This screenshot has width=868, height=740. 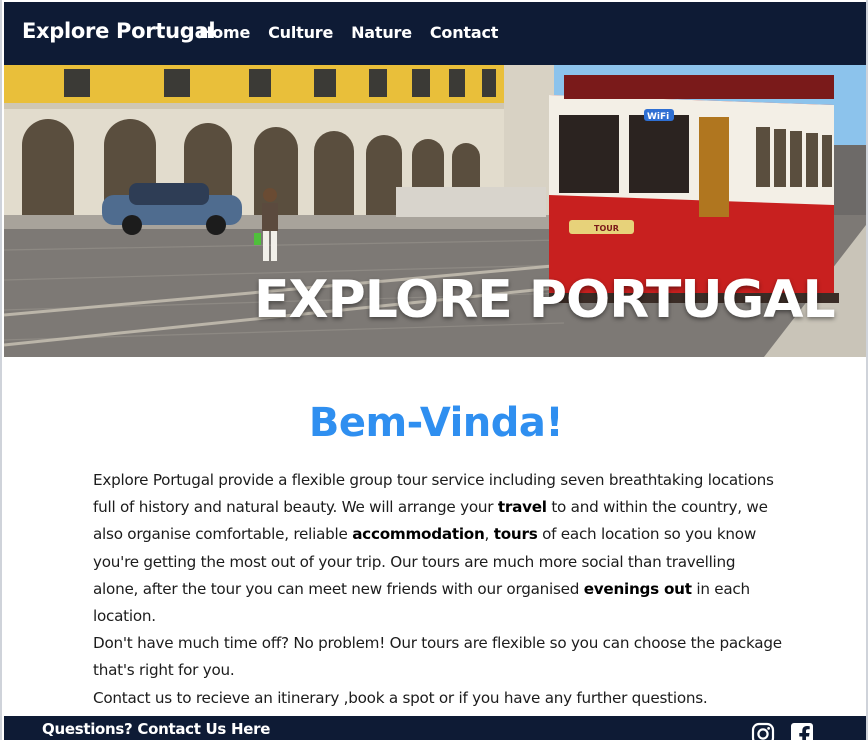 I want to click on facebook-icon, so click(x=802, y=731).